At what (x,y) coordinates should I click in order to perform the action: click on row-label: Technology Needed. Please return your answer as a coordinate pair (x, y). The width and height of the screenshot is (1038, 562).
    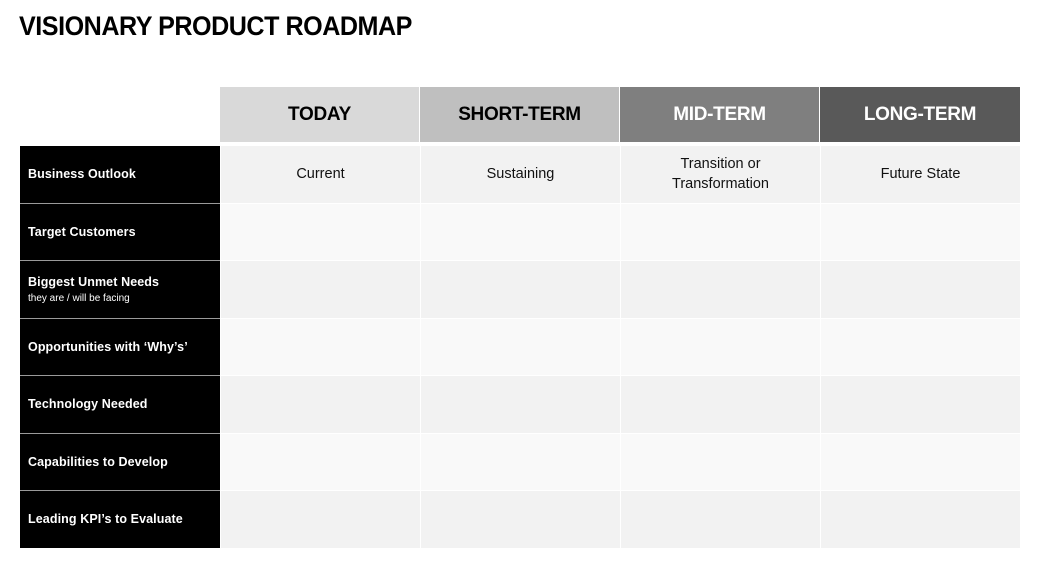
    Looking at the image, I should click on (120, 405).